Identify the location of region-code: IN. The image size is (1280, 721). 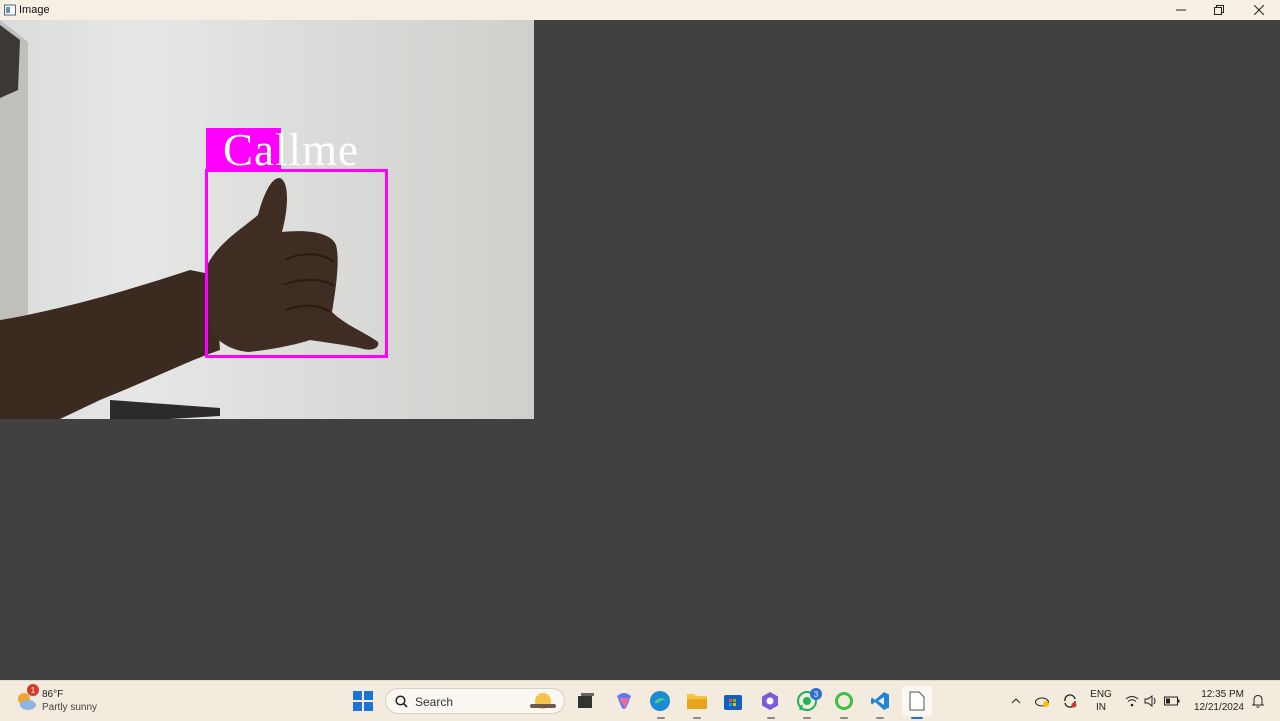
(1101, 707).